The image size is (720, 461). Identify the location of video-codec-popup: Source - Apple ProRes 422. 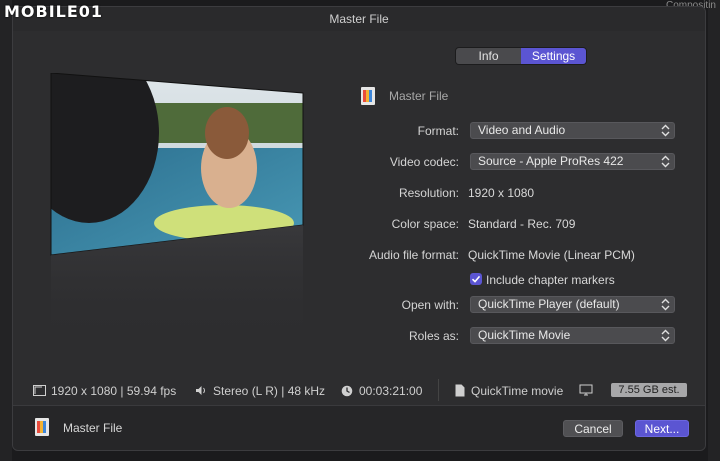
(572, 161).